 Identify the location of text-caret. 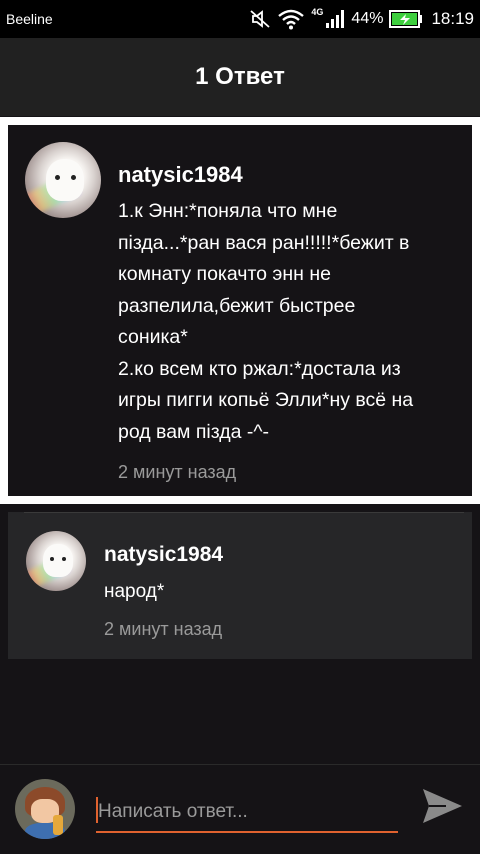
(97, 810).